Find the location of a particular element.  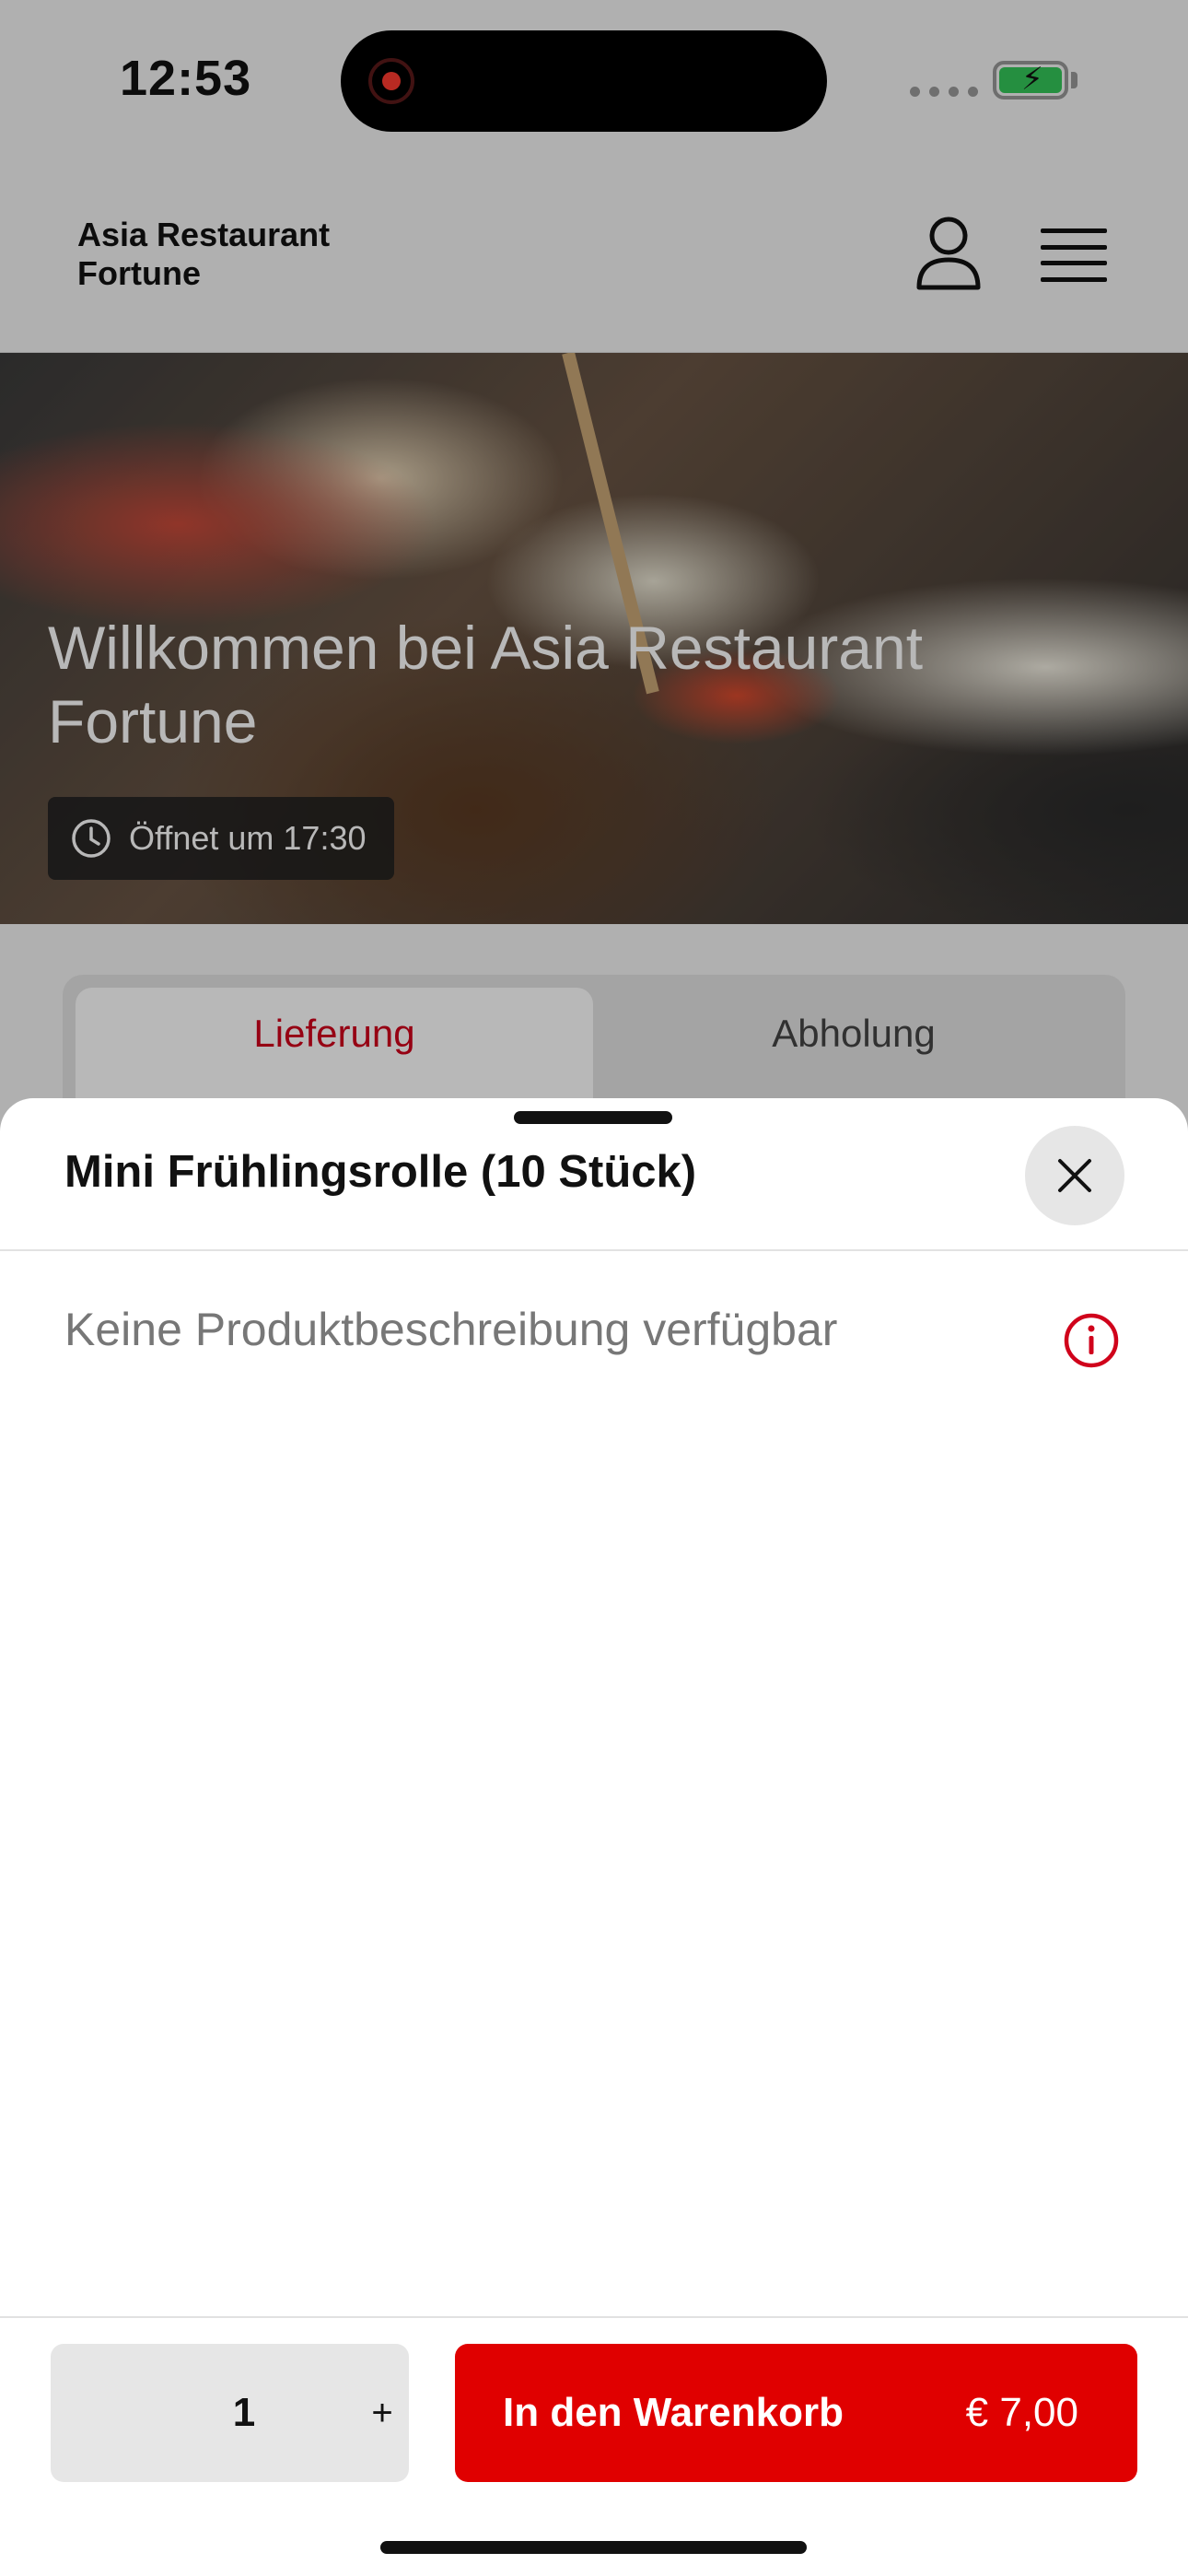

quantity-value: 1 is located at coordinates (244, 2412).